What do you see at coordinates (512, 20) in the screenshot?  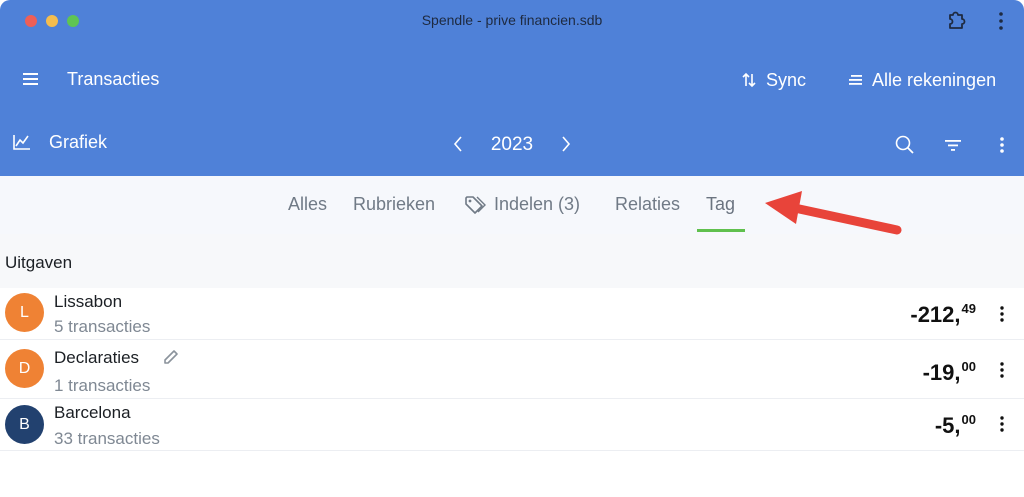 I see `window-title: Spendle - prive financien.sdb` at bounding box center [512, 20].